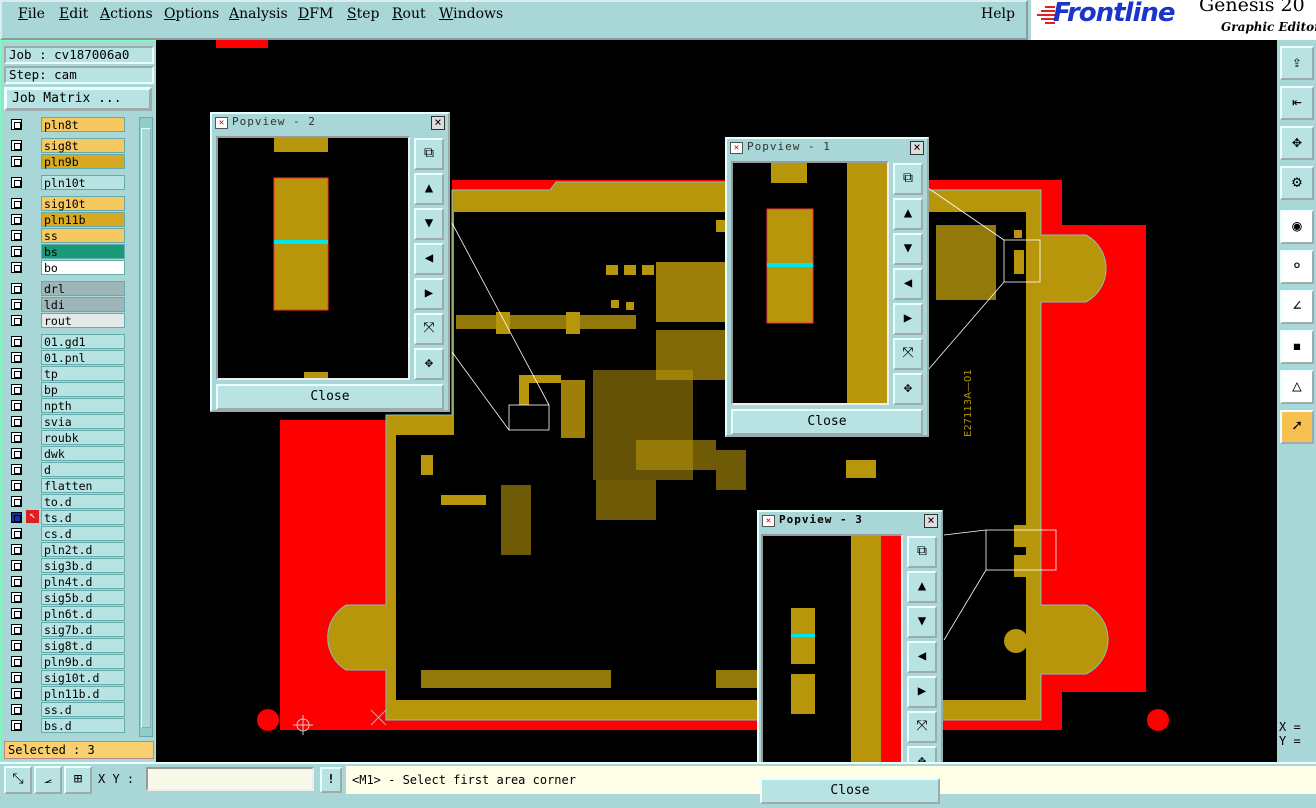 The image size is (1316, 808). I want to click on pan-down-button: ▼, so click(429, 224).